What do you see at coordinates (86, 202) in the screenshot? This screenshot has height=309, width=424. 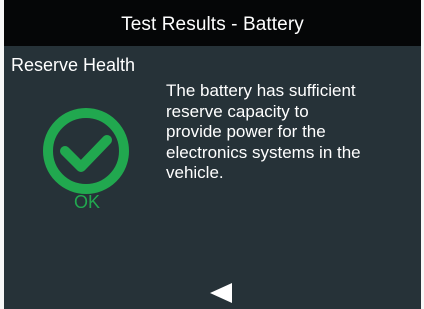 I see `status-ok-text: OK` at bounding box center [86, 202].